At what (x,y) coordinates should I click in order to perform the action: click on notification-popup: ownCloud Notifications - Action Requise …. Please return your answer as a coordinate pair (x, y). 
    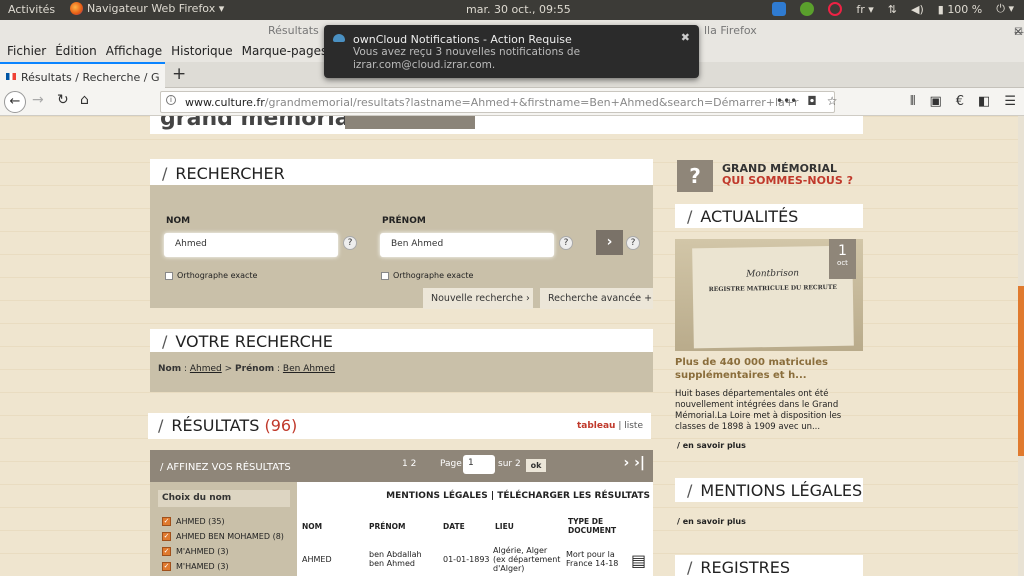
    Looking at the image, I should click on (511, 51).